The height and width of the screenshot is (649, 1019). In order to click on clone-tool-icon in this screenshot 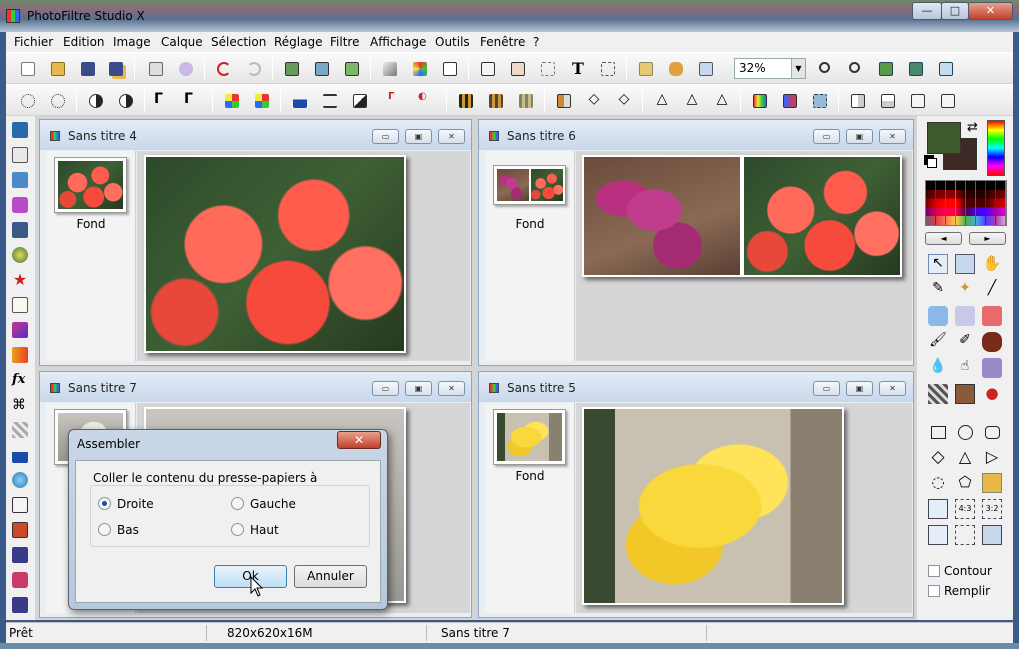, I will do `click(965, 394)`.